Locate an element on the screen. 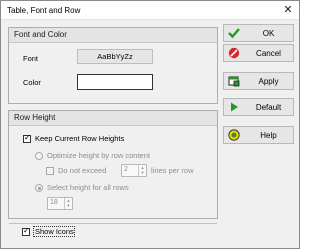 The height and width of the screenshot is (249, 320). show-icons-checkbox: ✓ is located at coordinates (26, 231).